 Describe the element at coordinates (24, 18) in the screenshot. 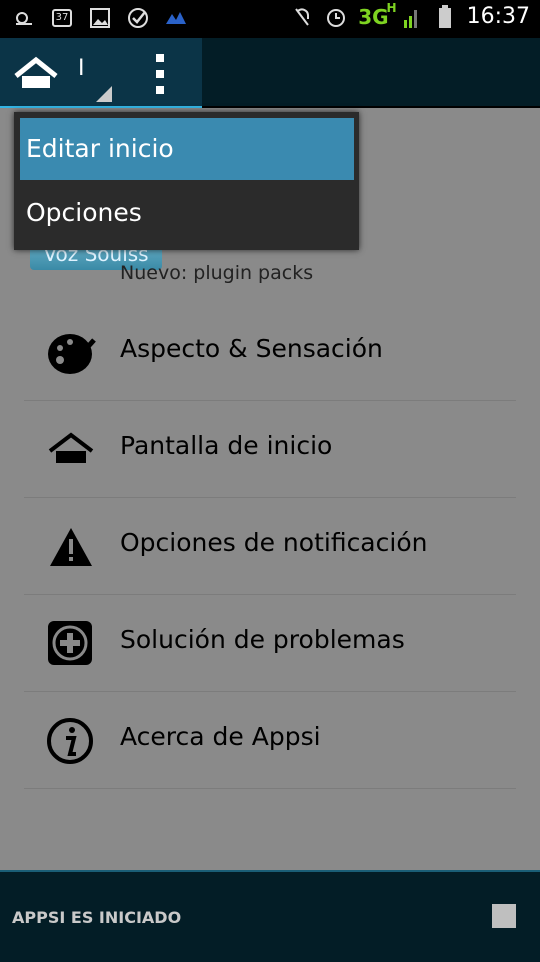

I see `weather-icon` at that location.